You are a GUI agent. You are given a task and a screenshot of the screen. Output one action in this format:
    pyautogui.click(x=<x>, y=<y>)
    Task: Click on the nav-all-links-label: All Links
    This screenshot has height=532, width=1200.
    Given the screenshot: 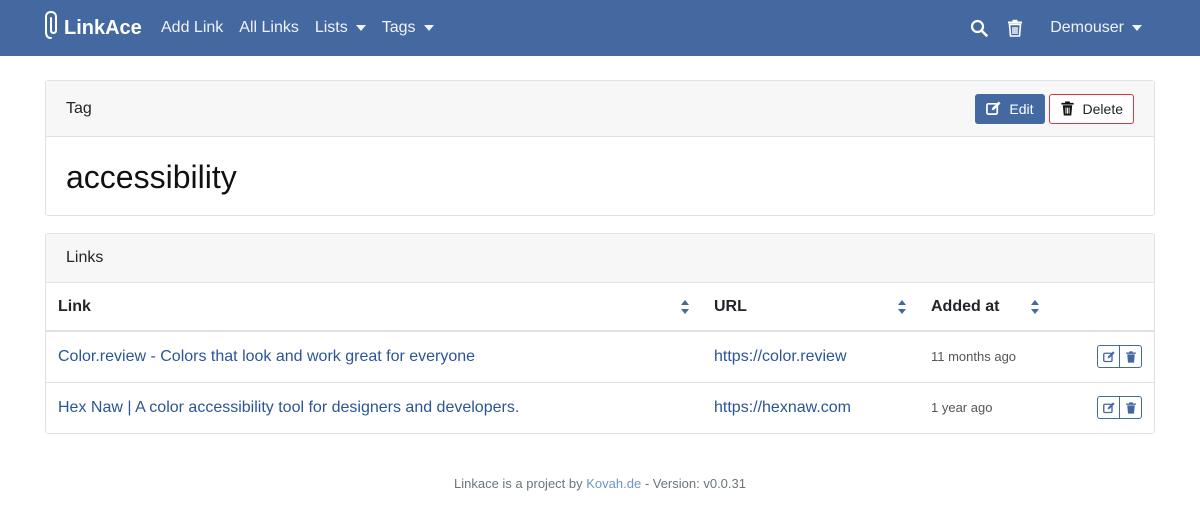 What is the action you would take?
    pyautogui.click(x=269, y=27)
    